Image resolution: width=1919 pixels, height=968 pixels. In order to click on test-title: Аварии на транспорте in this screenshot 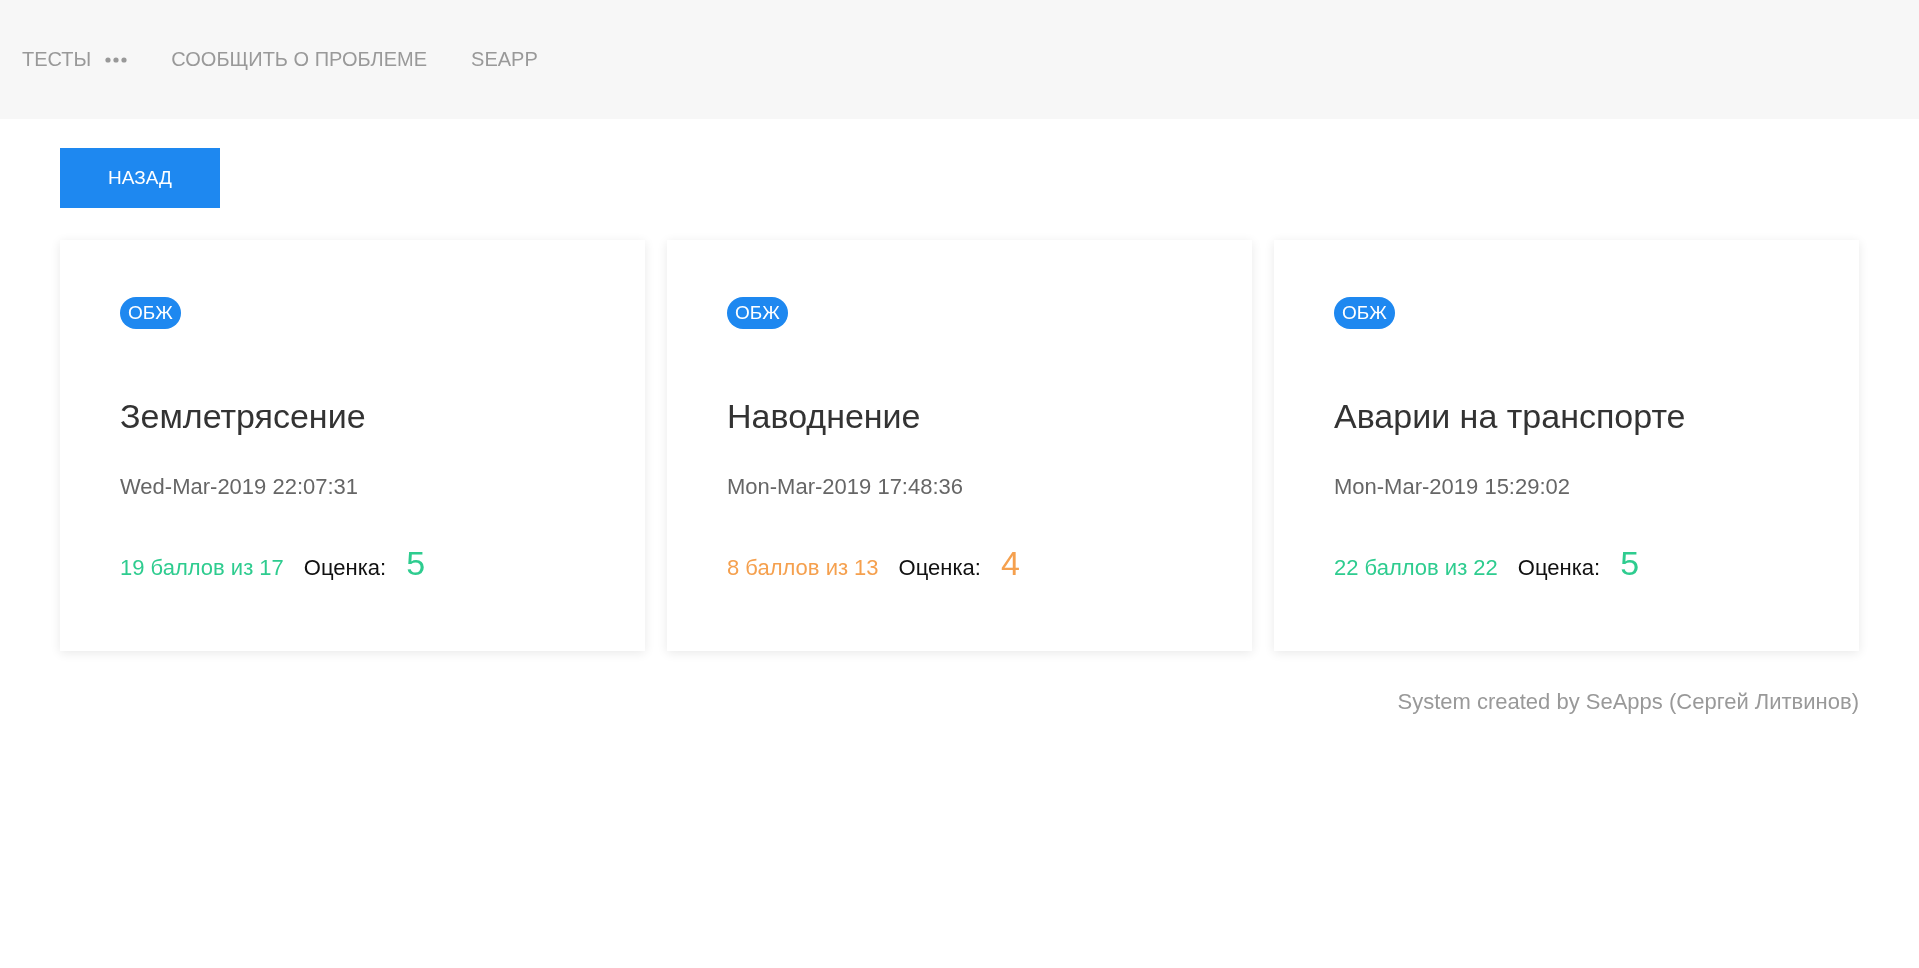, I will do `click(1510, 416)`.